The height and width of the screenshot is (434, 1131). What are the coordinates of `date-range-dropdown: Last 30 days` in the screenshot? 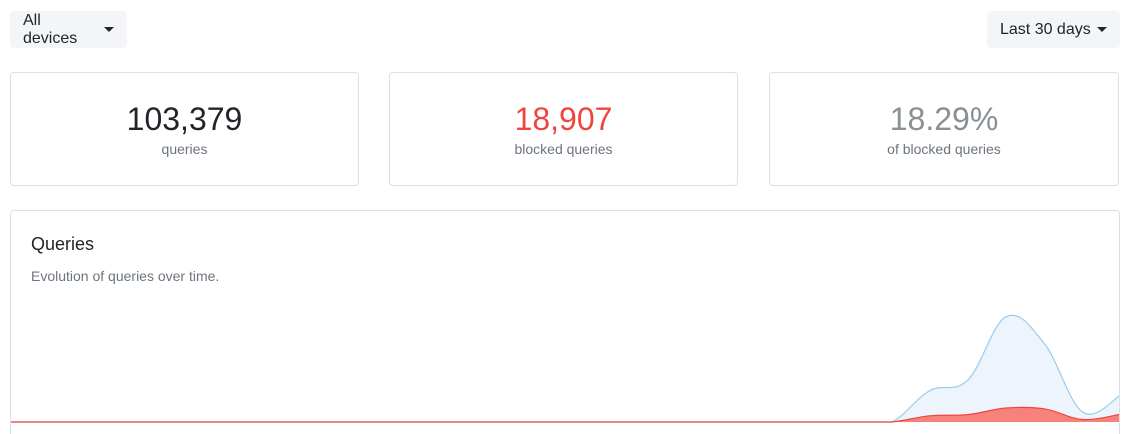 It's located at (1053, 29).